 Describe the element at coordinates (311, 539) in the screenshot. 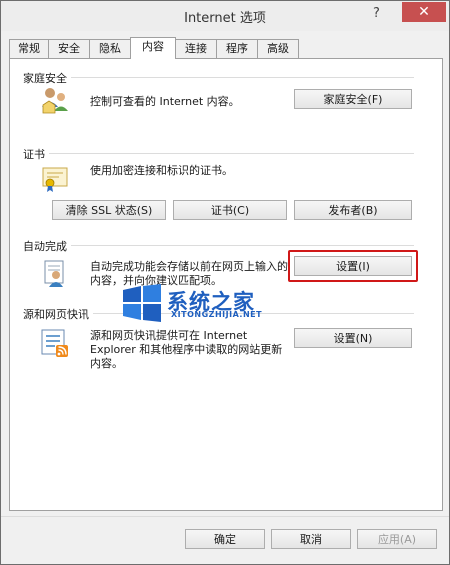

I see `cancel-button: 取消` at that location.